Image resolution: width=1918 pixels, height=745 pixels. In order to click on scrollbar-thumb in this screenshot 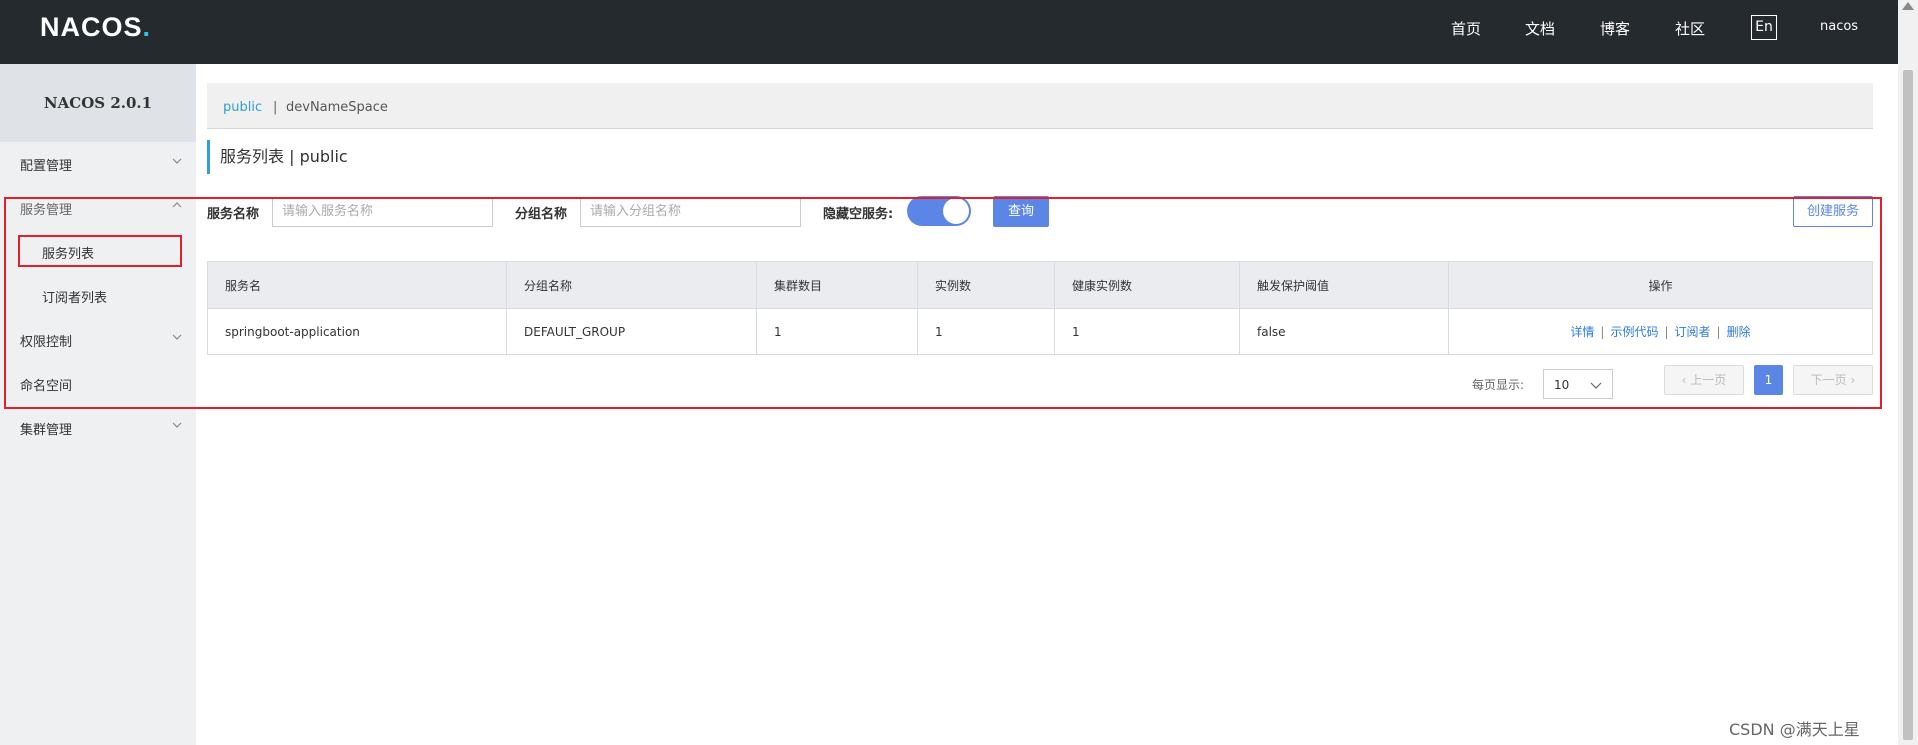, I will do `click(1908, 405)`.